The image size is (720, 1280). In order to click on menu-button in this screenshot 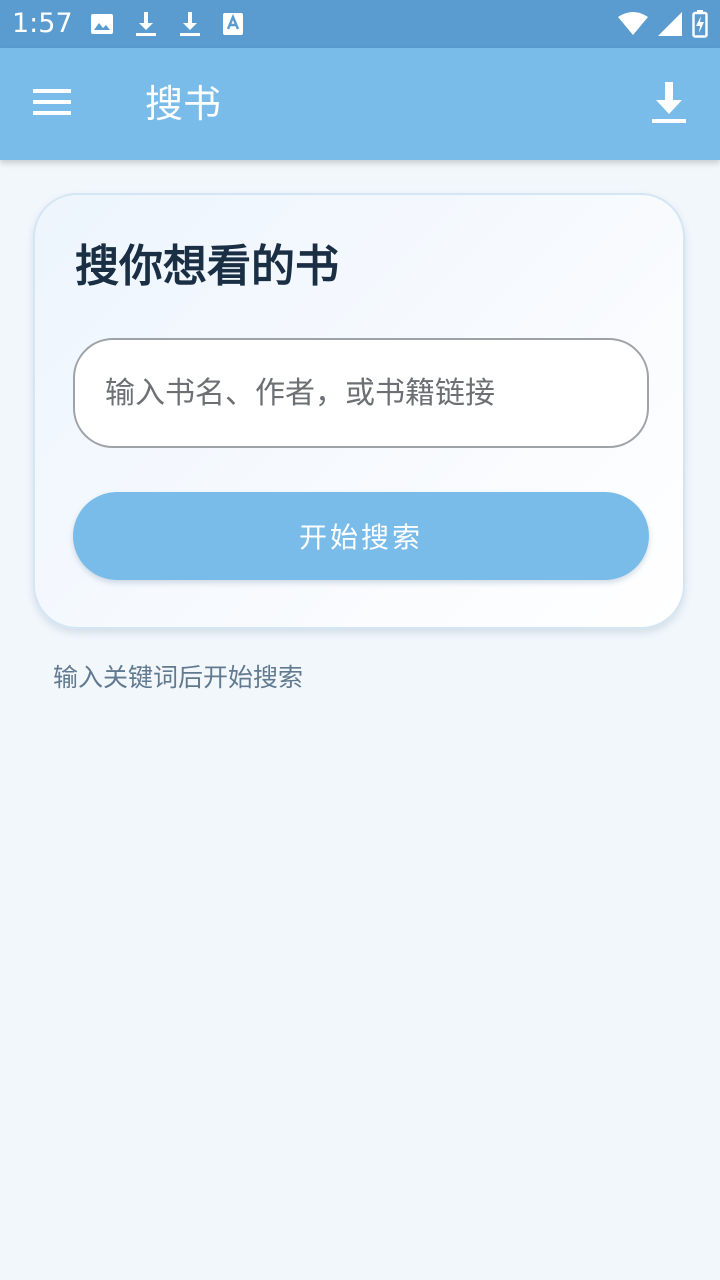, I will do `click(52, 104)`.